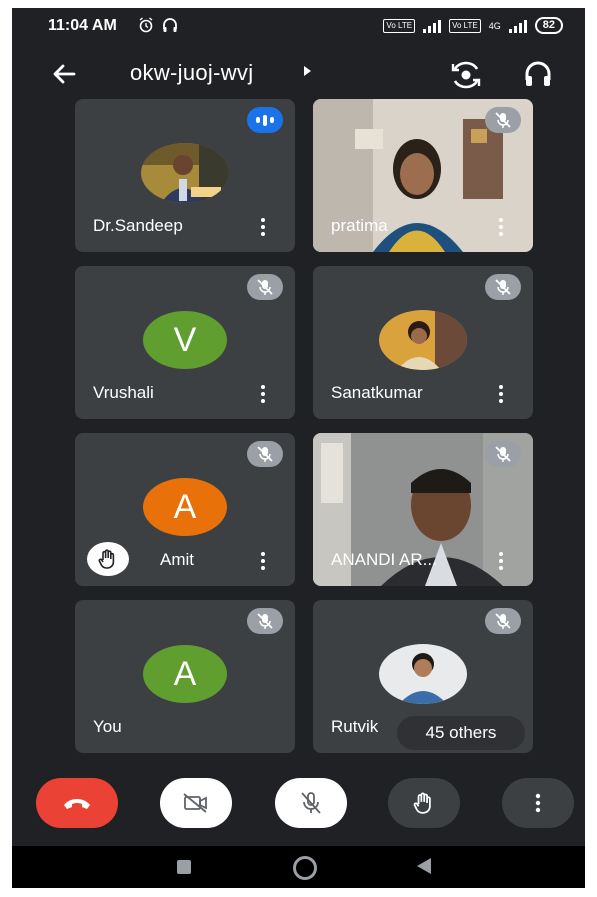 The height and width of the screenshot is (897, 597). Describe the element at coordinates (494, 25) in the screenshot. I see `network-type: 4G` at that location.